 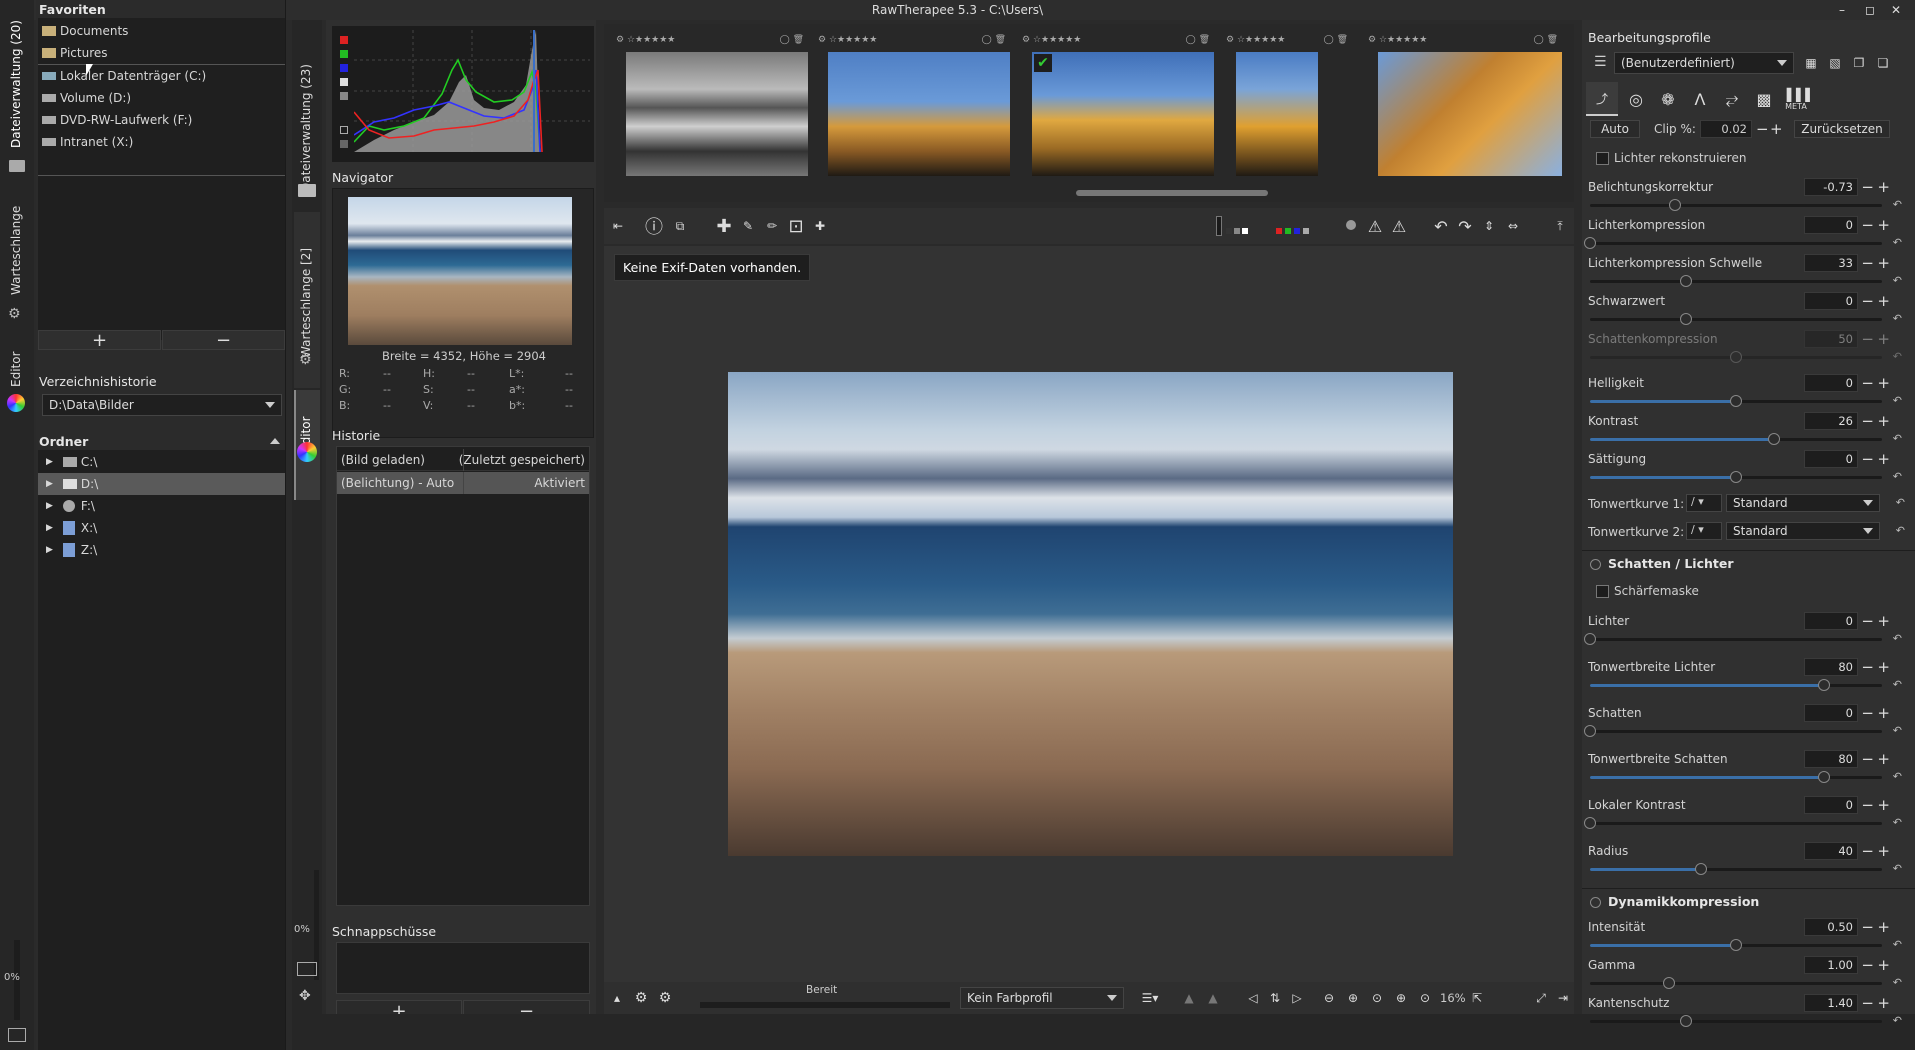 I want to click on curve1-mode-select: Standard, so click(x=1803, y=503).